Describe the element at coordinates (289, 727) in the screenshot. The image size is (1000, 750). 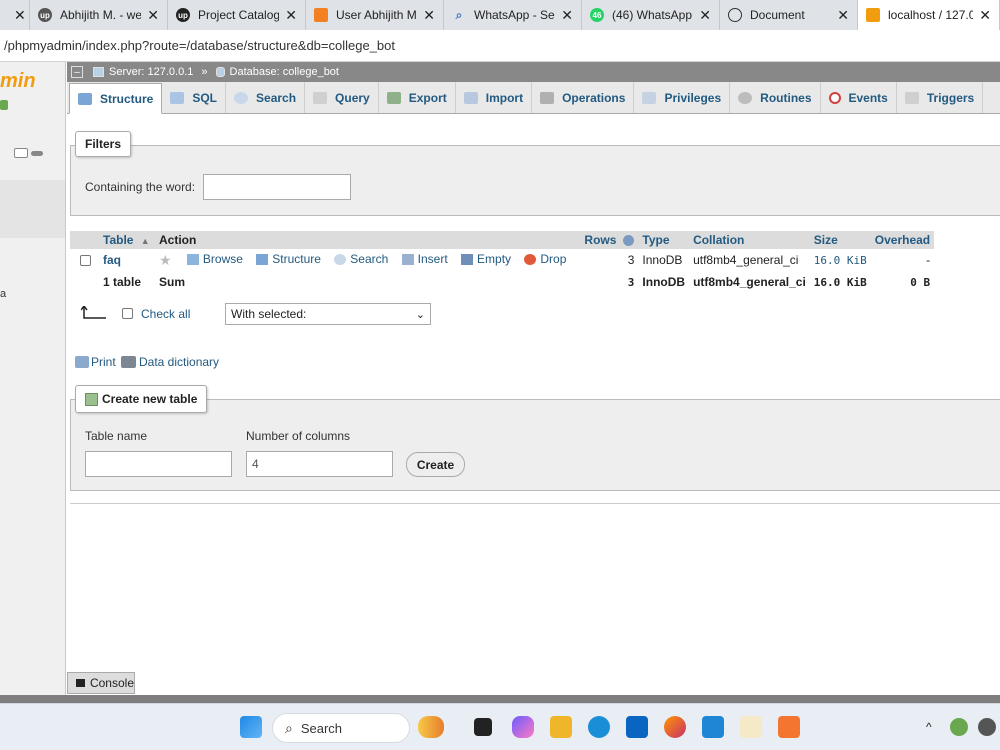
I see `search-icon: ⌕` at that location.